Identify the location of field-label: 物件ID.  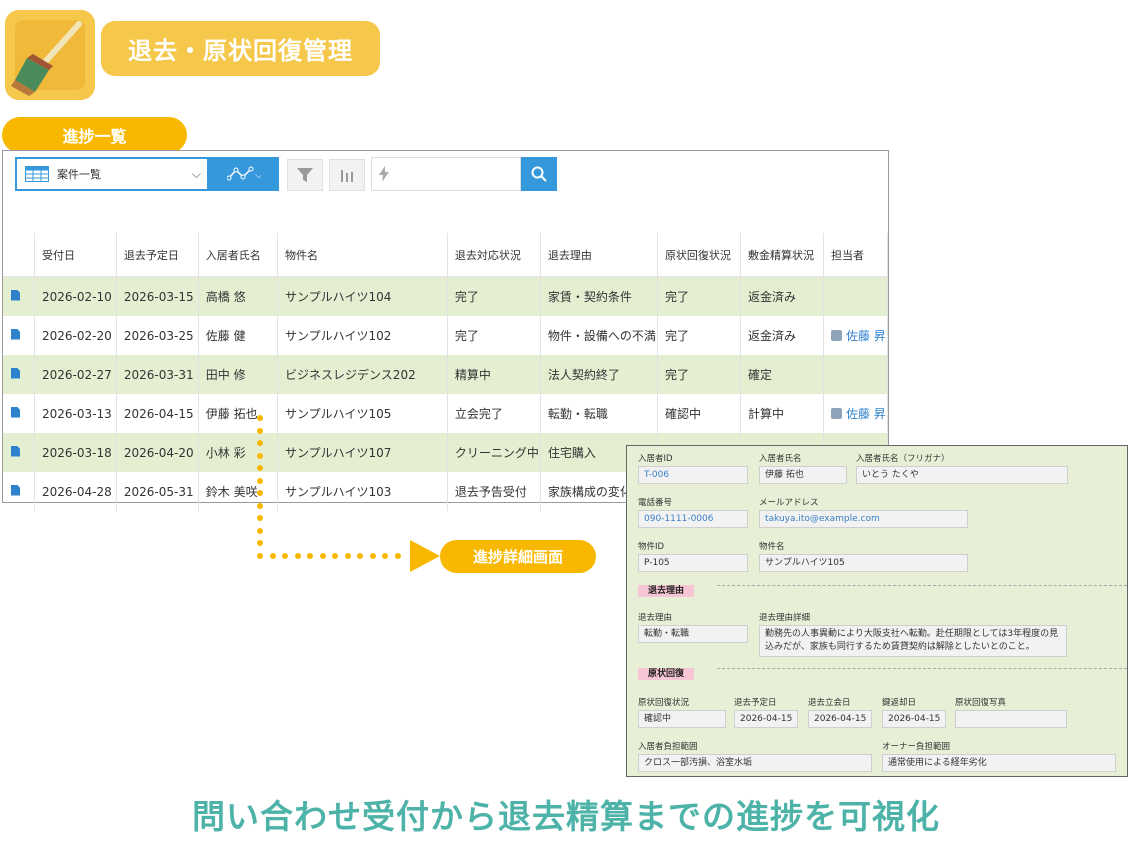
(651, 547).